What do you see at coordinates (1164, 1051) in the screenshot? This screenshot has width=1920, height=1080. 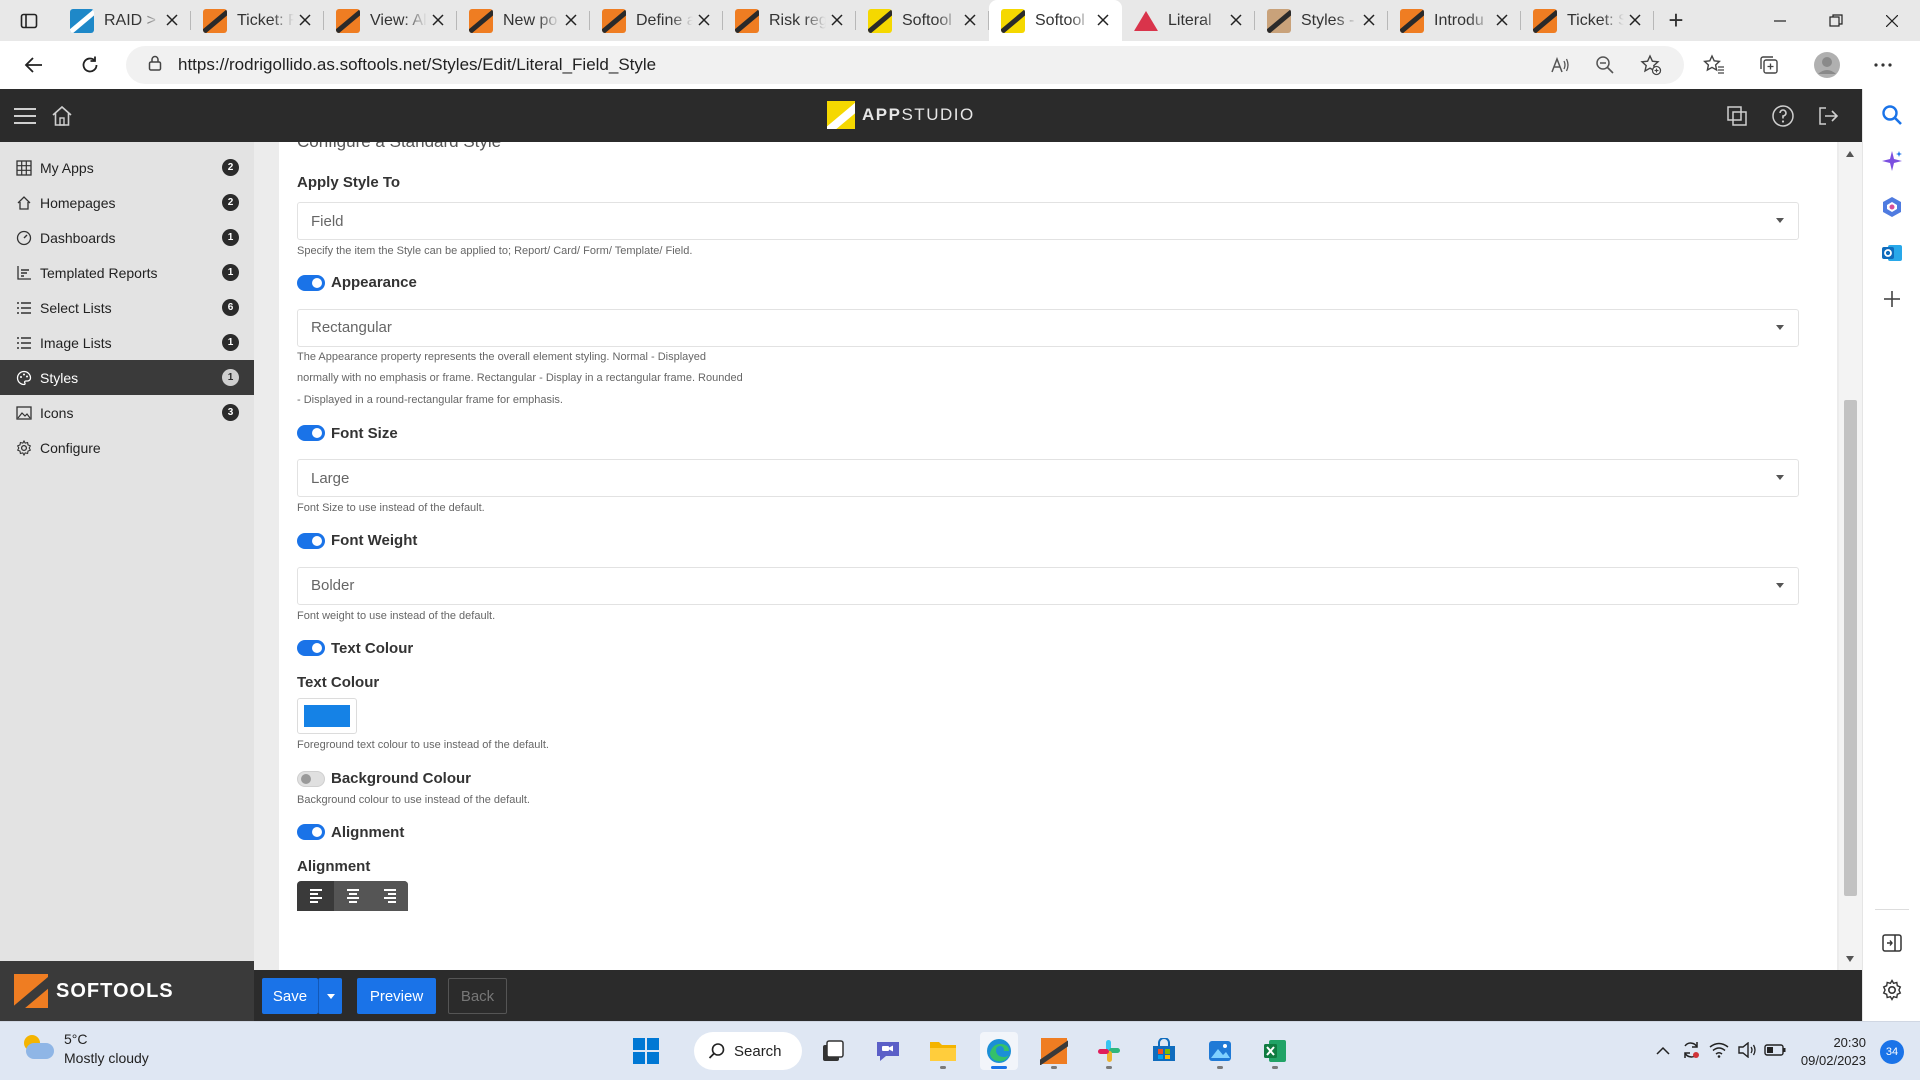 I see `microsoft-store-icon` at bounding box center [1164, 1051].